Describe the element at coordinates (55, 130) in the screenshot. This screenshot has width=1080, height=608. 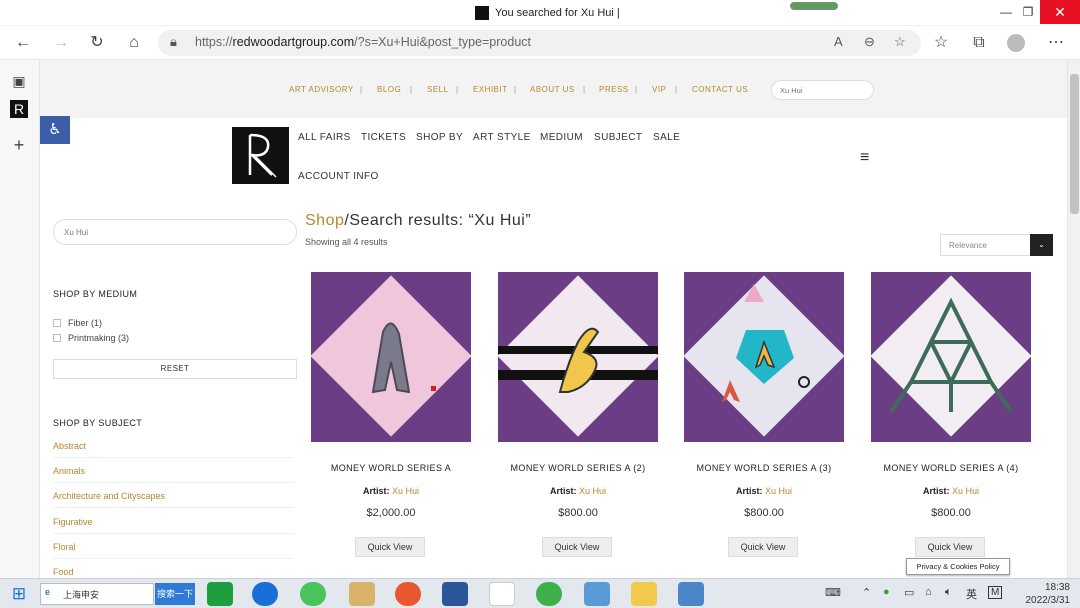
I see `accessibility-icon: ♿︎` at that location.